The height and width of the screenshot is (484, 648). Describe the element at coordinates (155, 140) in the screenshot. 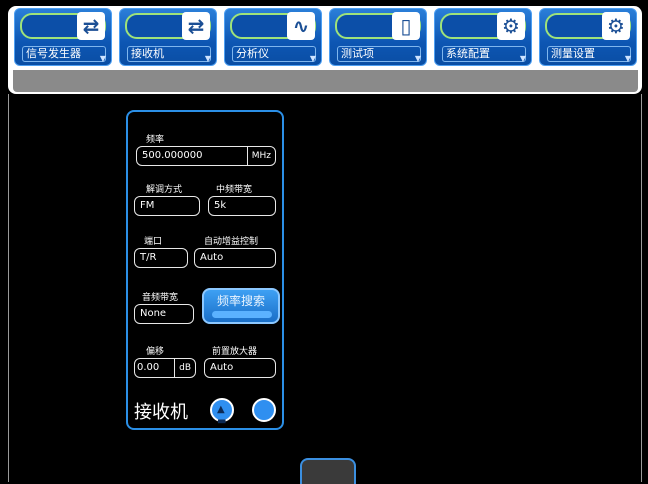

I see `frequency-label: 频率` at that location.